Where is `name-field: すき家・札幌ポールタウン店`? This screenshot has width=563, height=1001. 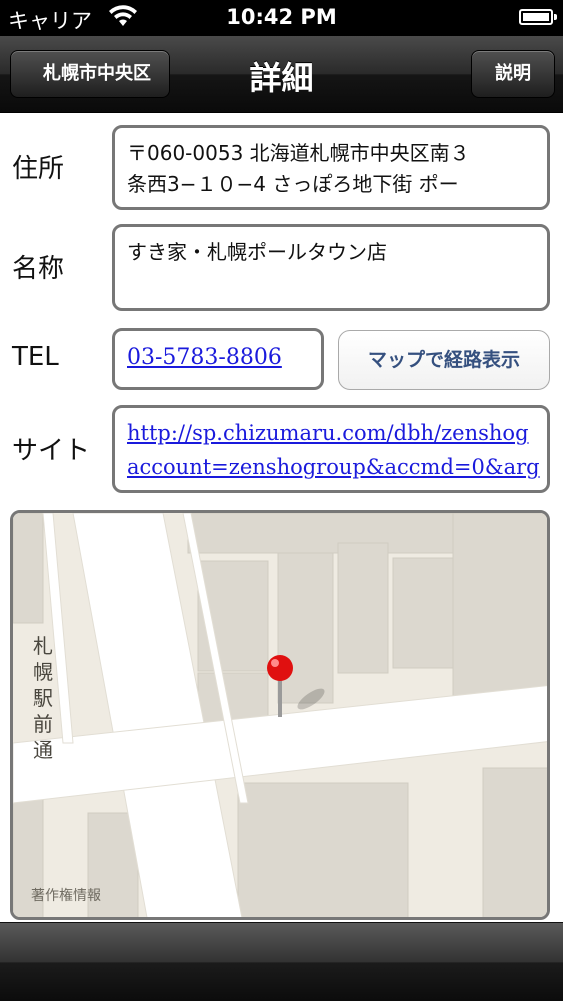
name-field: すき家・札幌ポールタウン店 is located at coordinates (331, 267).